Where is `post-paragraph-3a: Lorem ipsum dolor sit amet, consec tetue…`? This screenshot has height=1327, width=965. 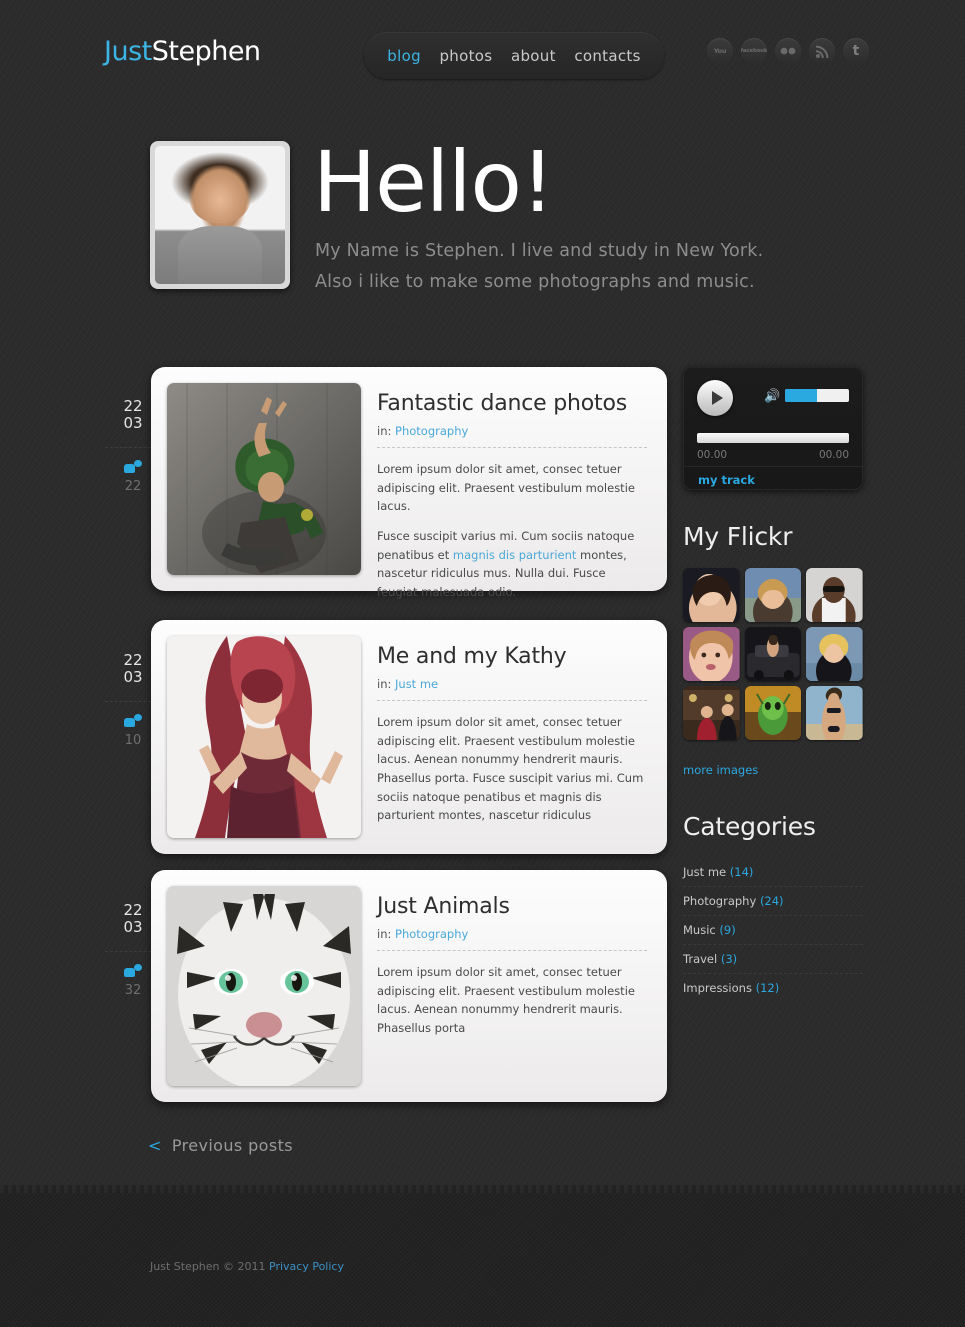 post-paragraph-3a: Lorem ipsum dolor sit amet, consec tetue… is located at coordinates (506, 1000).